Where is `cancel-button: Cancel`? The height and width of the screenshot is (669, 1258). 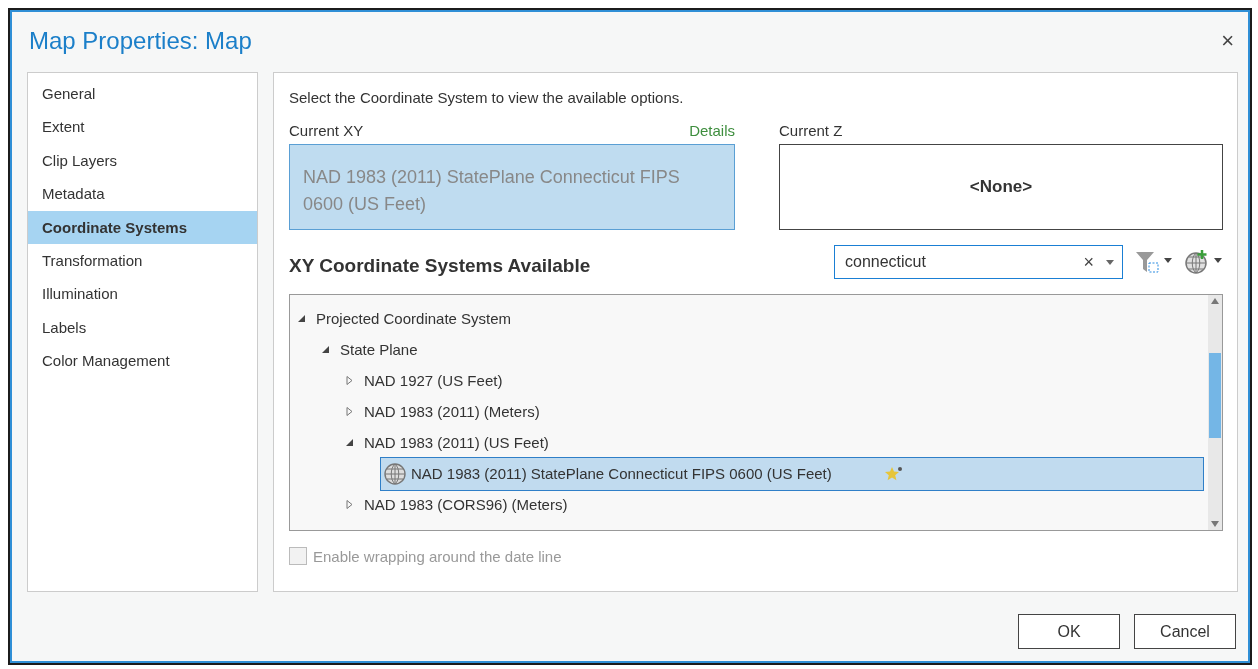 cancel-button: Cancel is located at coordinates (1185, 631).